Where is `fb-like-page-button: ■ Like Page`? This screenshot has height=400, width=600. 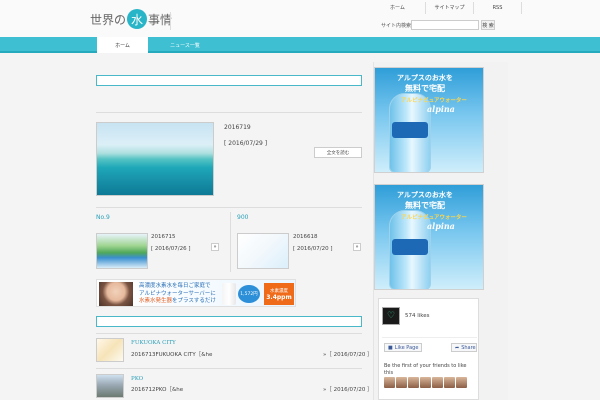
fb-like-page-button: ■ Like Page is located at coordinates (403, 347).